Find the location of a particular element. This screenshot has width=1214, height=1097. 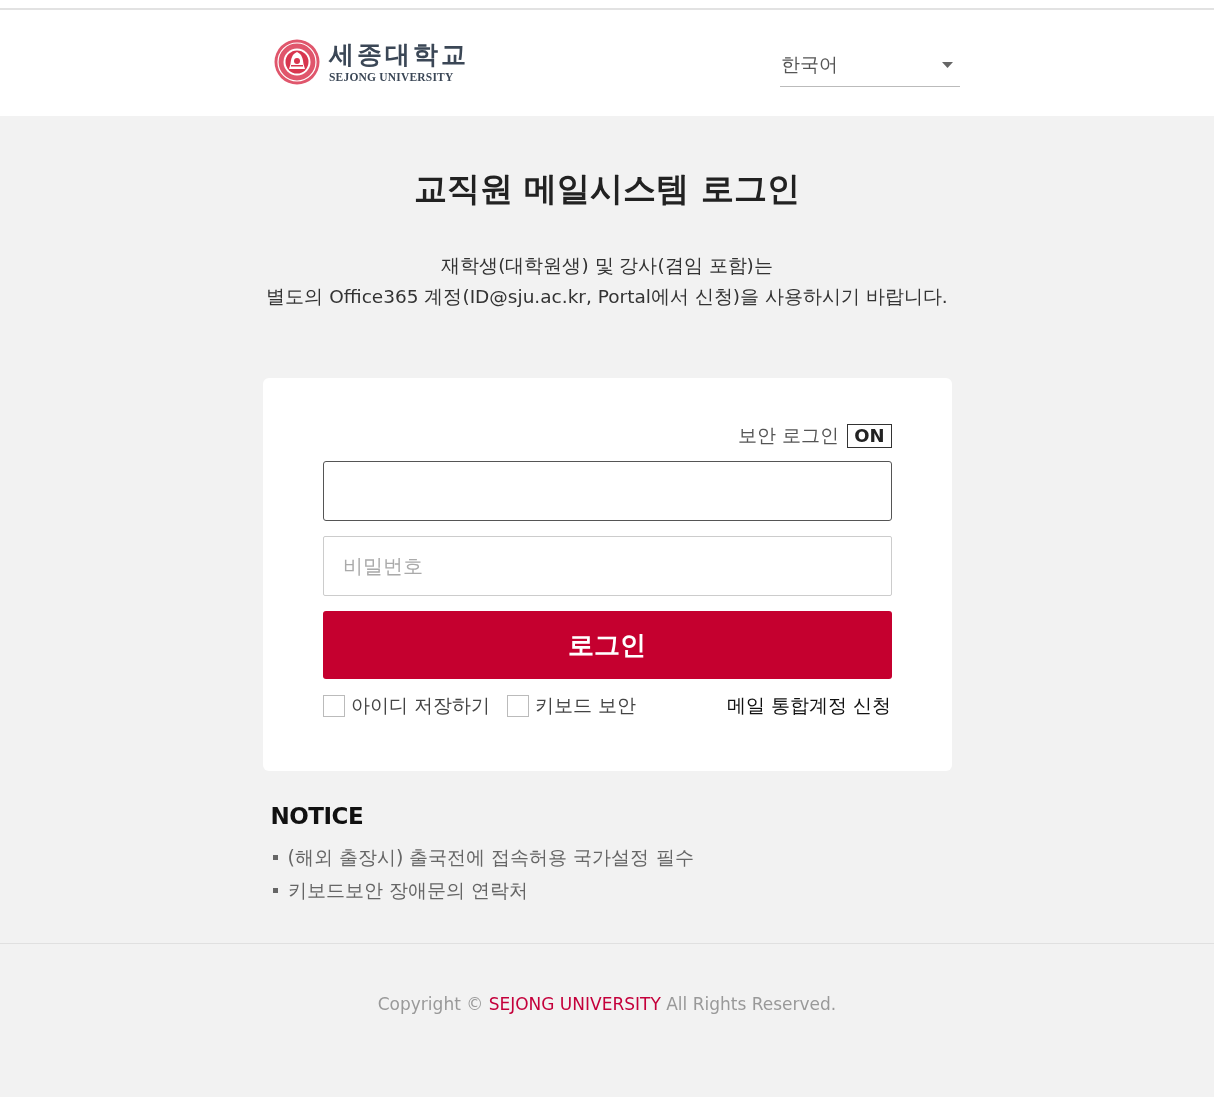

signup-link: 메일 통합계정 신청 is located at coordinates (809, 706).